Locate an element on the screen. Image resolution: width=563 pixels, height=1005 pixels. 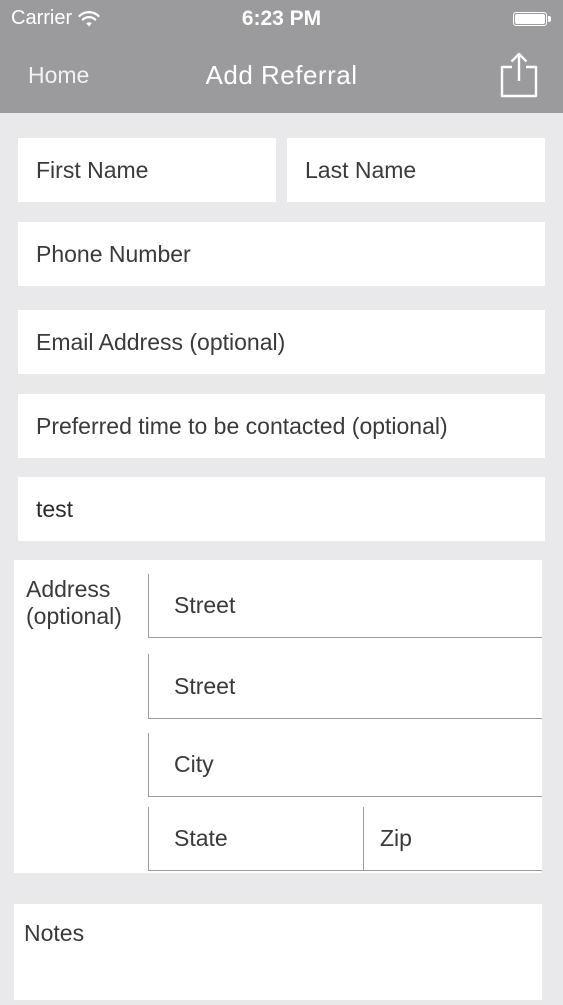
share-icon is located at coordinates (519, 75).